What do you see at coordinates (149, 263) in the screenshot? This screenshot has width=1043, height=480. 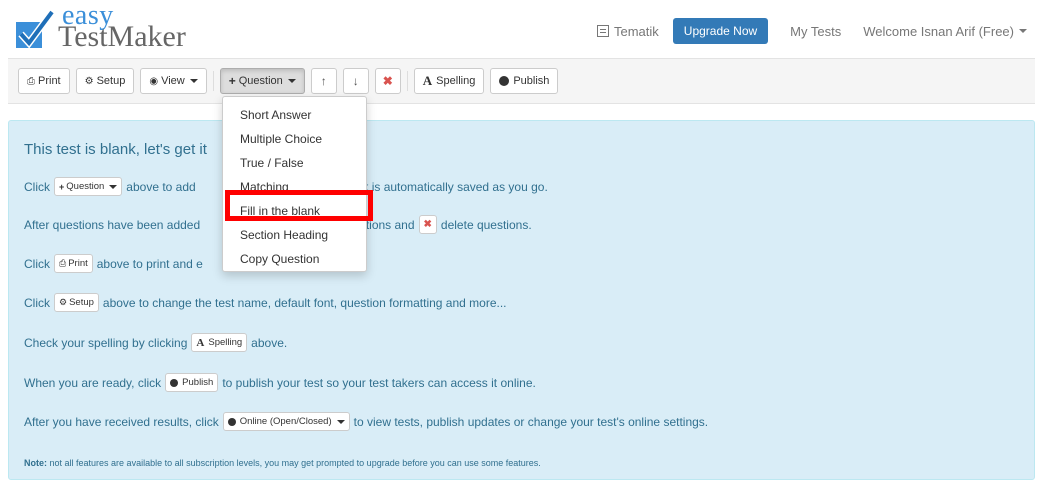 I see `info-text: above to print and e` at bounding box center [149, 263].